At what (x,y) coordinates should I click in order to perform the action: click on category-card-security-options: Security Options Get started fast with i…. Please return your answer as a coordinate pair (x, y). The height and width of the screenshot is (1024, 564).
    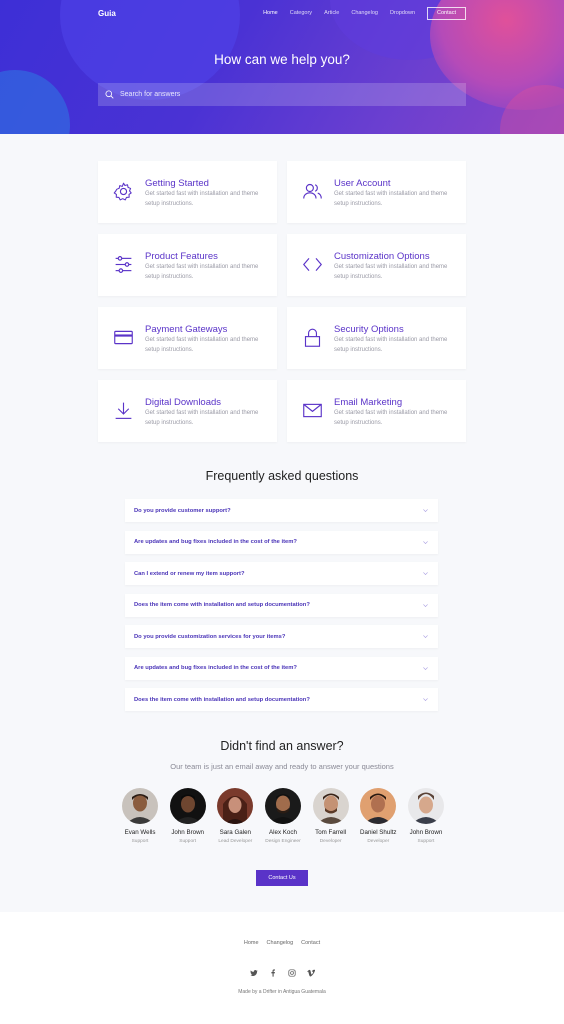
    Looking at the image, I should click on (376, 338).